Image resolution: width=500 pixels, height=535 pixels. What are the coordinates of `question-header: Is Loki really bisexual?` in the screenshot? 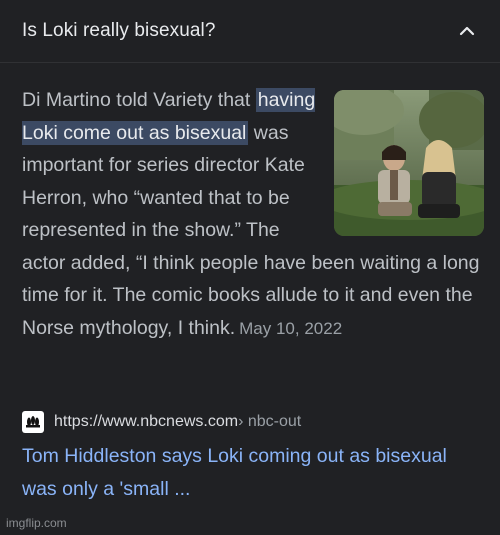 It's located at (250, 31).